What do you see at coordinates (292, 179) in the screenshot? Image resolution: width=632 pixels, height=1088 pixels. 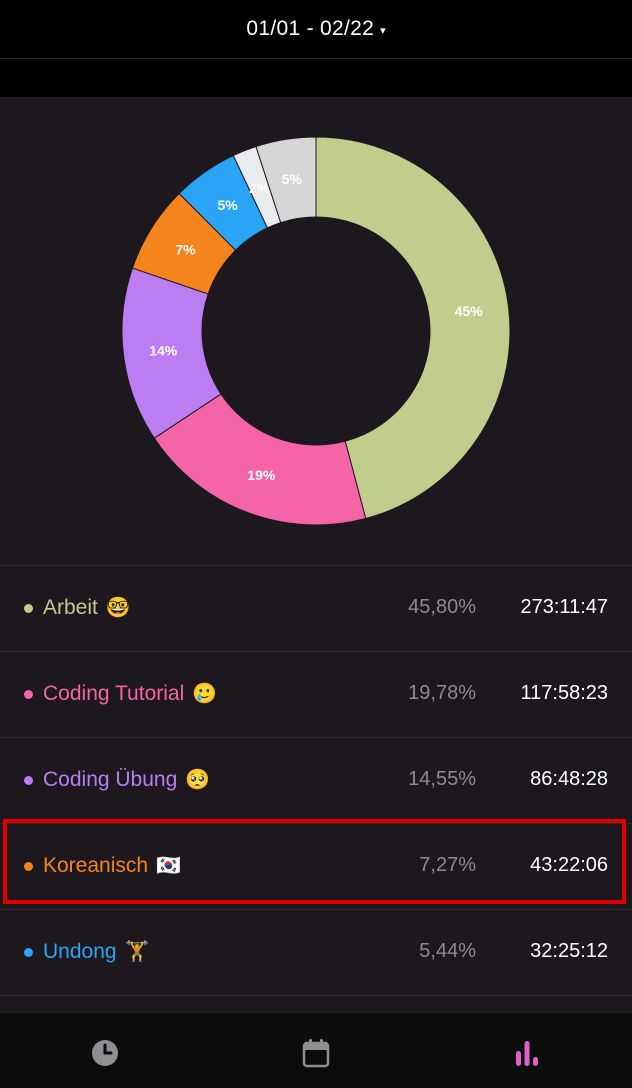 I see `slice-label-6: 5%` at bounding box center [292, 179].